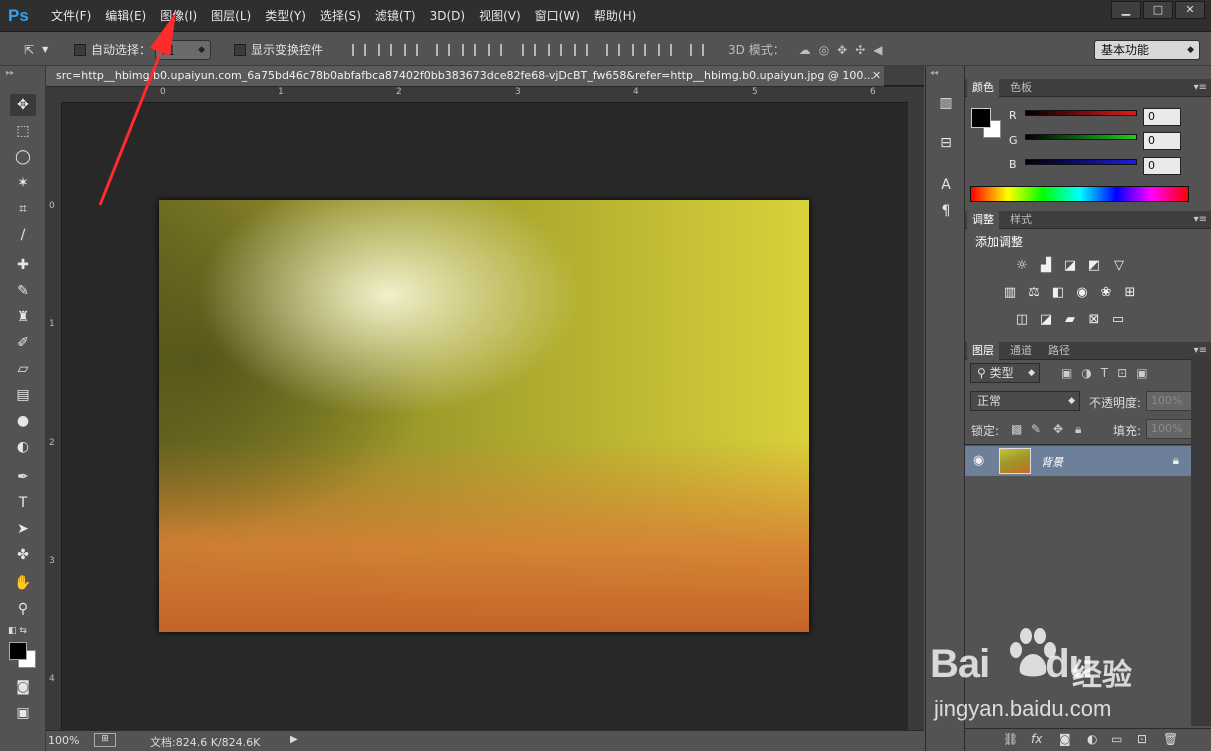 This screenshot has height=751, width=1211. What do you see at coordinates (1162, 117) in the screenshot?
I see `red-value-input: 0` at bounding box center [1162, 117].